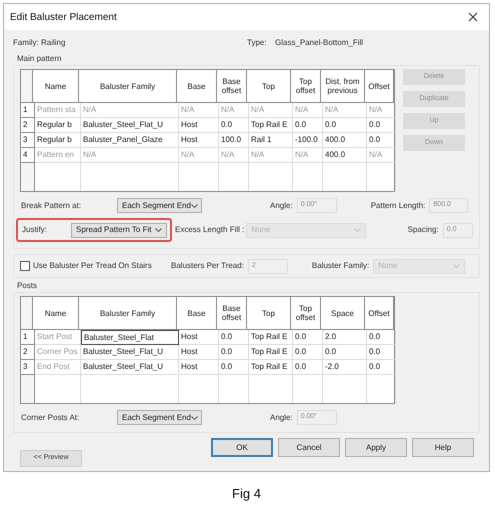 The image size is (495, 519). I want to click on field-label: Spacing:, so click(423, 230).